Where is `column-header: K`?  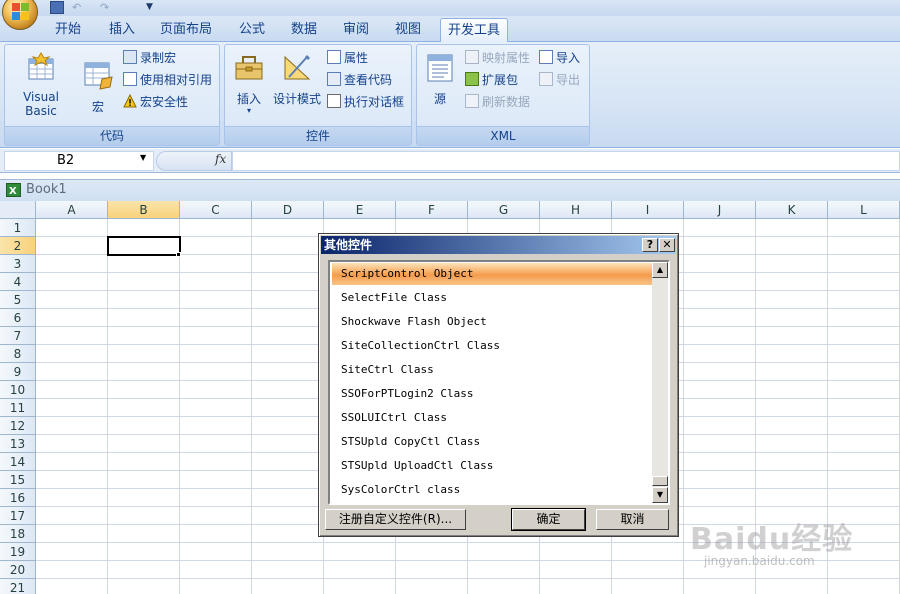 column-header: K is located at coordinates (792, 210).